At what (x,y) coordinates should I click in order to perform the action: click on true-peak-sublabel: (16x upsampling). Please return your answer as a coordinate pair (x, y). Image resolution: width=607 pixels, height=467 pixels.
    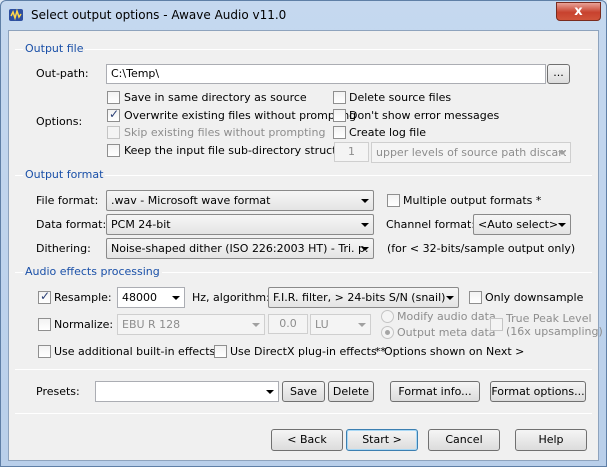
    Looking at the image, I should click on (554, 331).